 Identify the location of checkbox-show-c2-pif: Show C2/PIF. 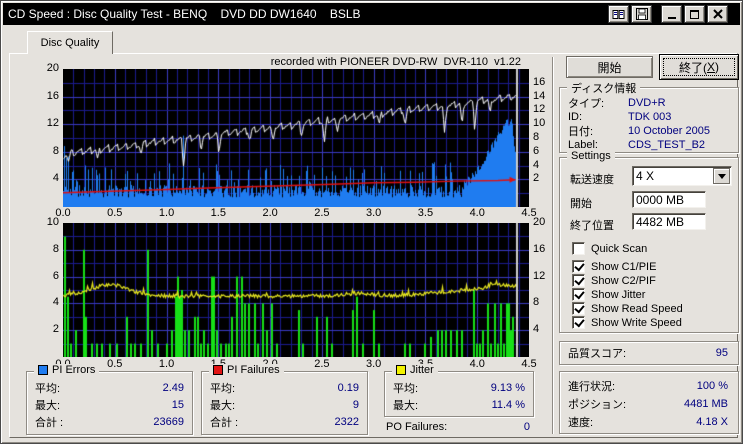
(614, 280).